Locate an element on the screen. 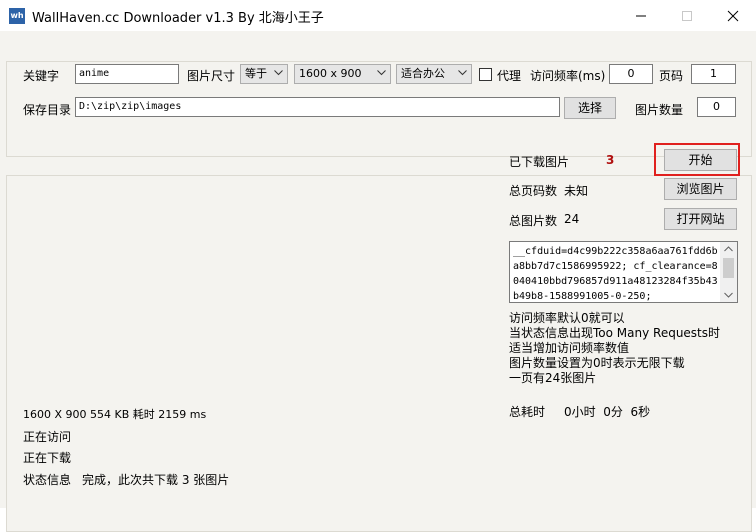 The image size is (756, 532). maximize-icon is located at coordinates (687, 16).